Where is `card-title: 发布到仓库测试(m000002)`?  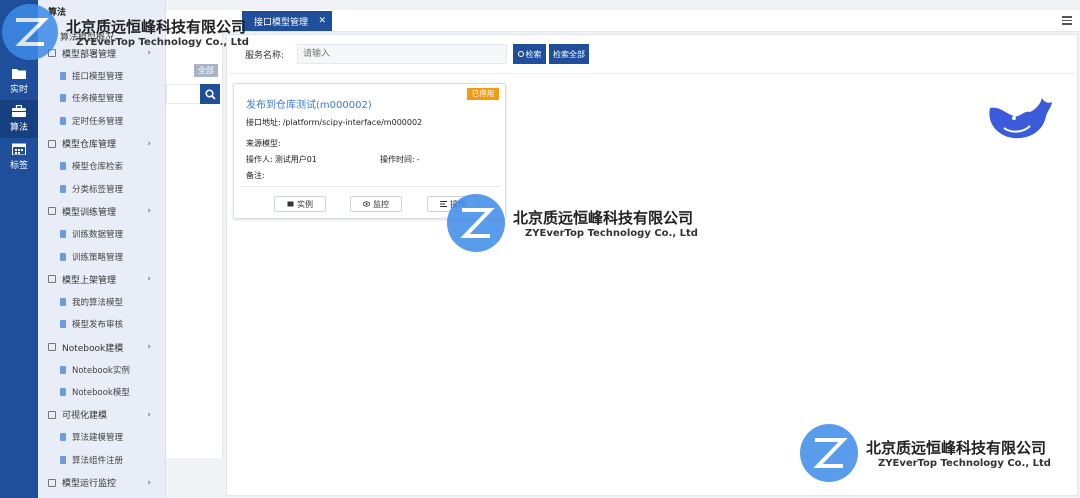
card-title: 发布到仓库测试(m000002) is located at coordinates (309, 103).